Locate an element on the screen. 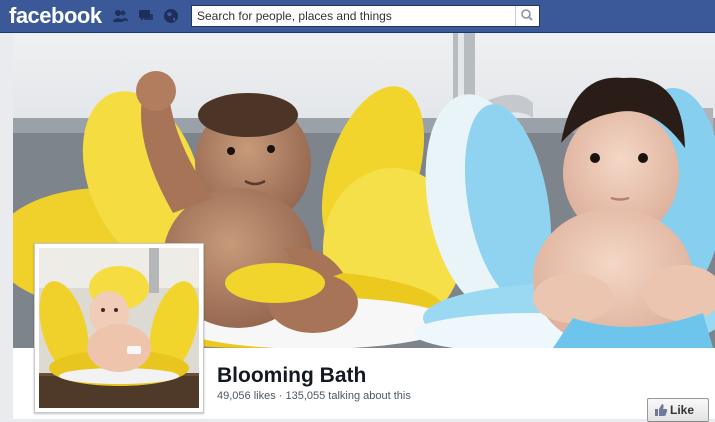 This screenshot has height=422, width=715. thumbs-up-icon is located at coordinates (661, 410).